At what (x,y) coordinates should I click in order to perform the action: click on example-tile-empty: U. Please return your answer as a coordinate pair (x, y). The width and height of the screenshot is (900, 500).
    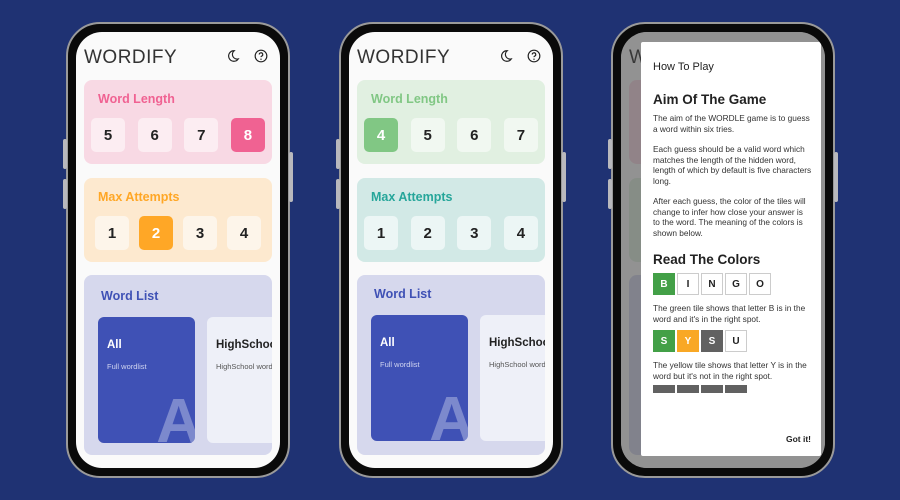
    Looking at the image, I should click on (736, 341).